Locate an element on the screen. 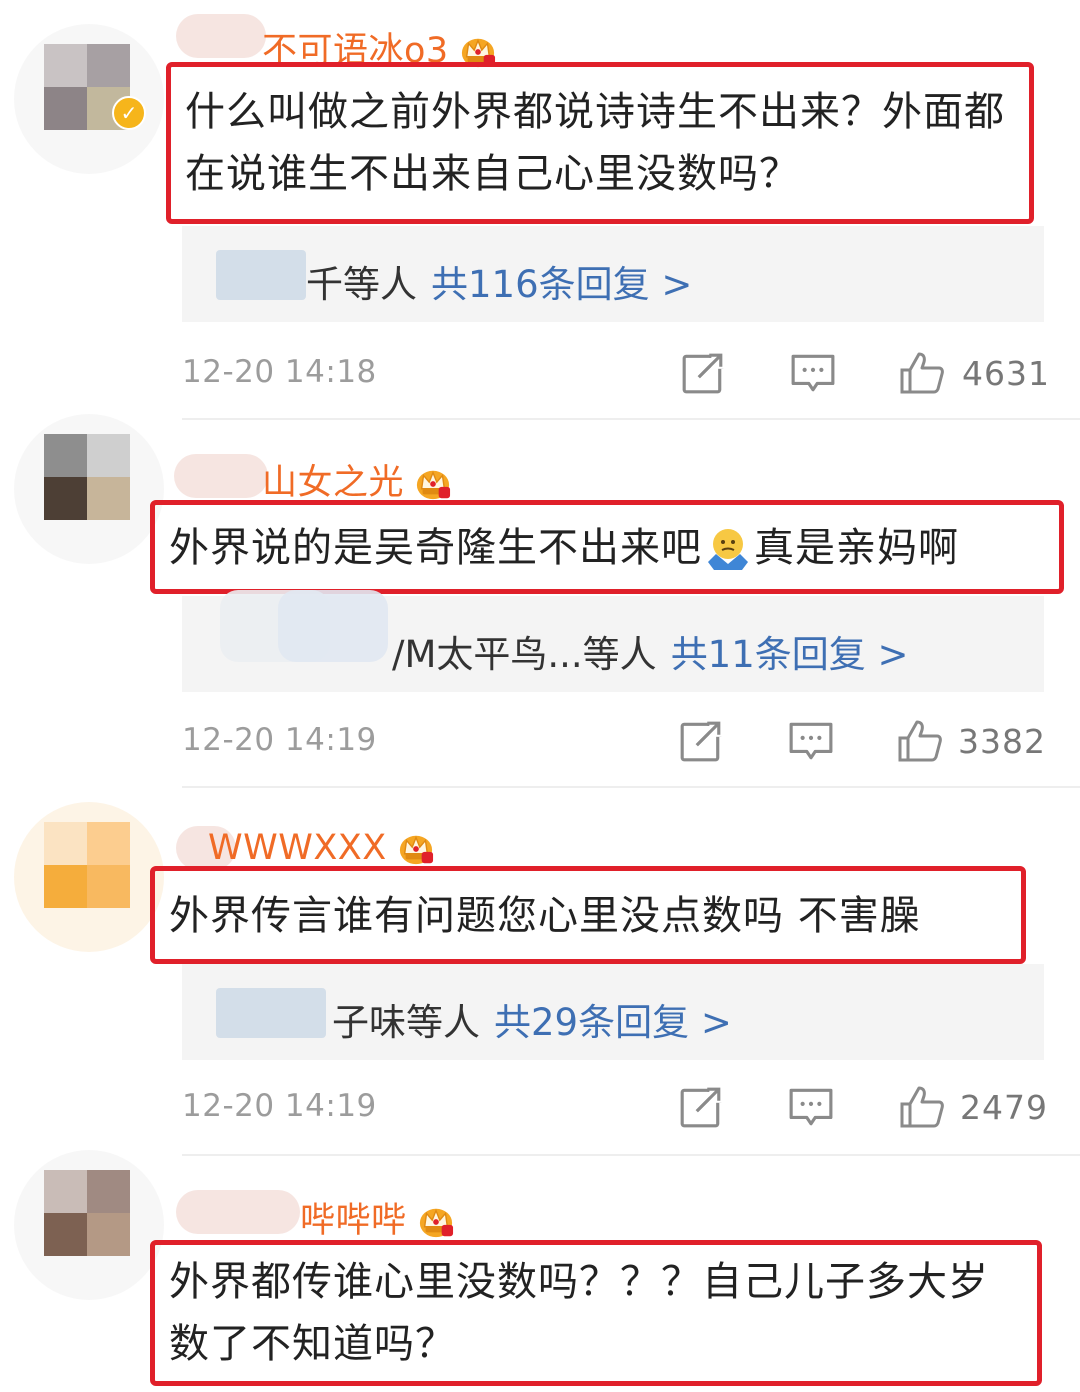 Image resolution: width=1080 pixels, height=1392 pixels. comment-text: 外界传言谁有问题您心里没点数吗 不害臊 is located at coordinates (545, 916).